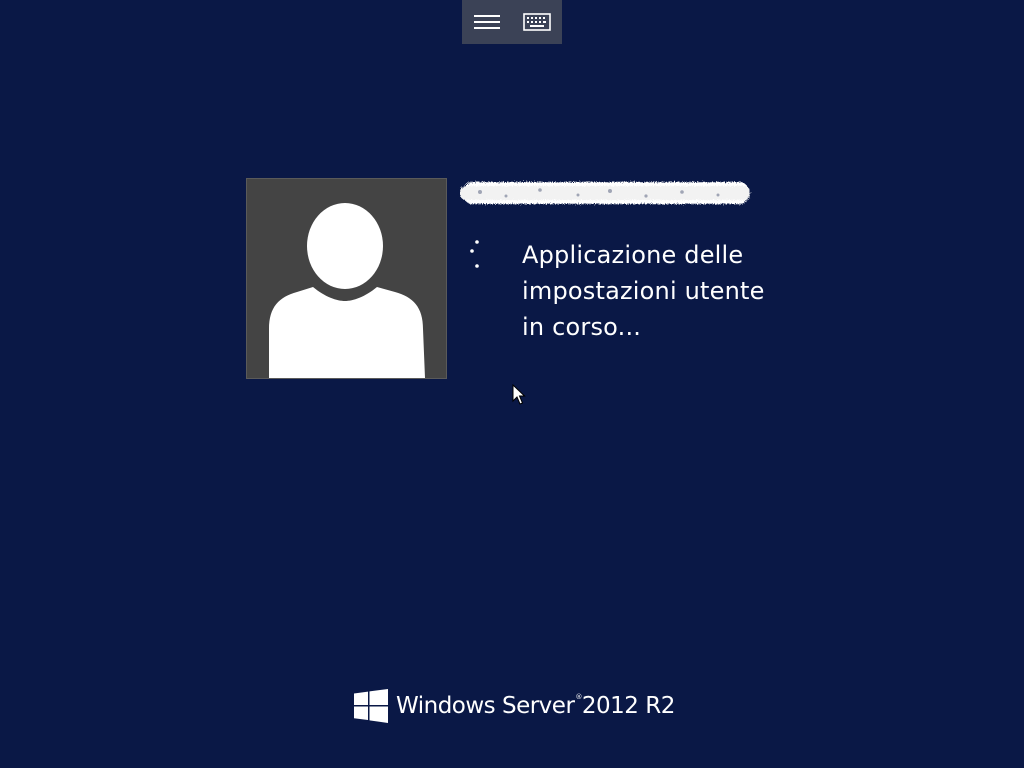 The width and height of the screenshot is (1024, 768). Describe the element at coordinates (519, 394) in the screenshot. I see `mouse-cursor-icon` at that location.